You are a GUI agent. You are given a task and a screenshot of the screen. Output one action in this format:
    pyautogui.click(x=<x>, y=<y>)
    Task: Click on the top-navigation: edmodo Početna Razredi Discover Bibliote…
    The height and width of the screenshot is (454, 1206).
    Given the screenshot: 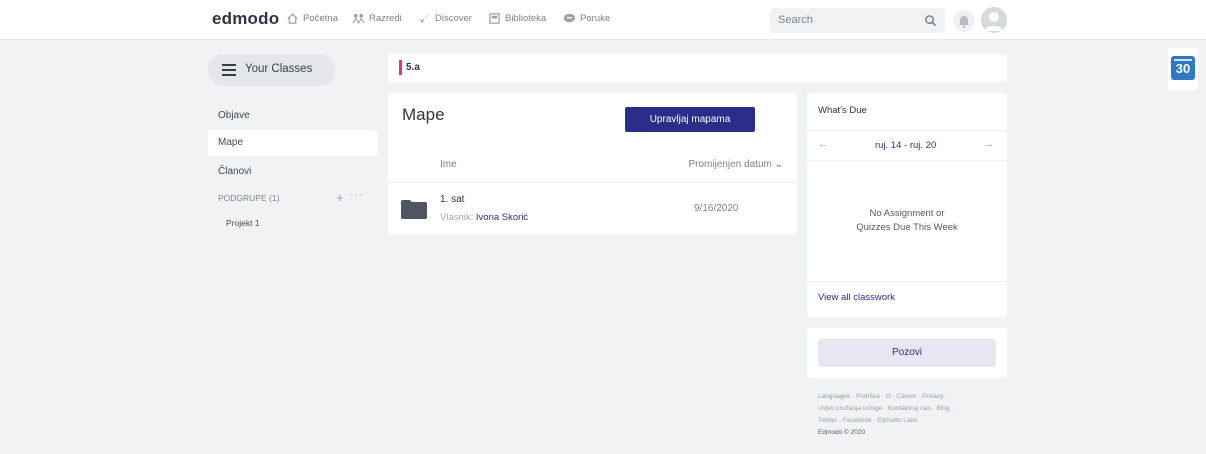 What is the action you would take?
    pyautogui.click(x=603, y=20)
    